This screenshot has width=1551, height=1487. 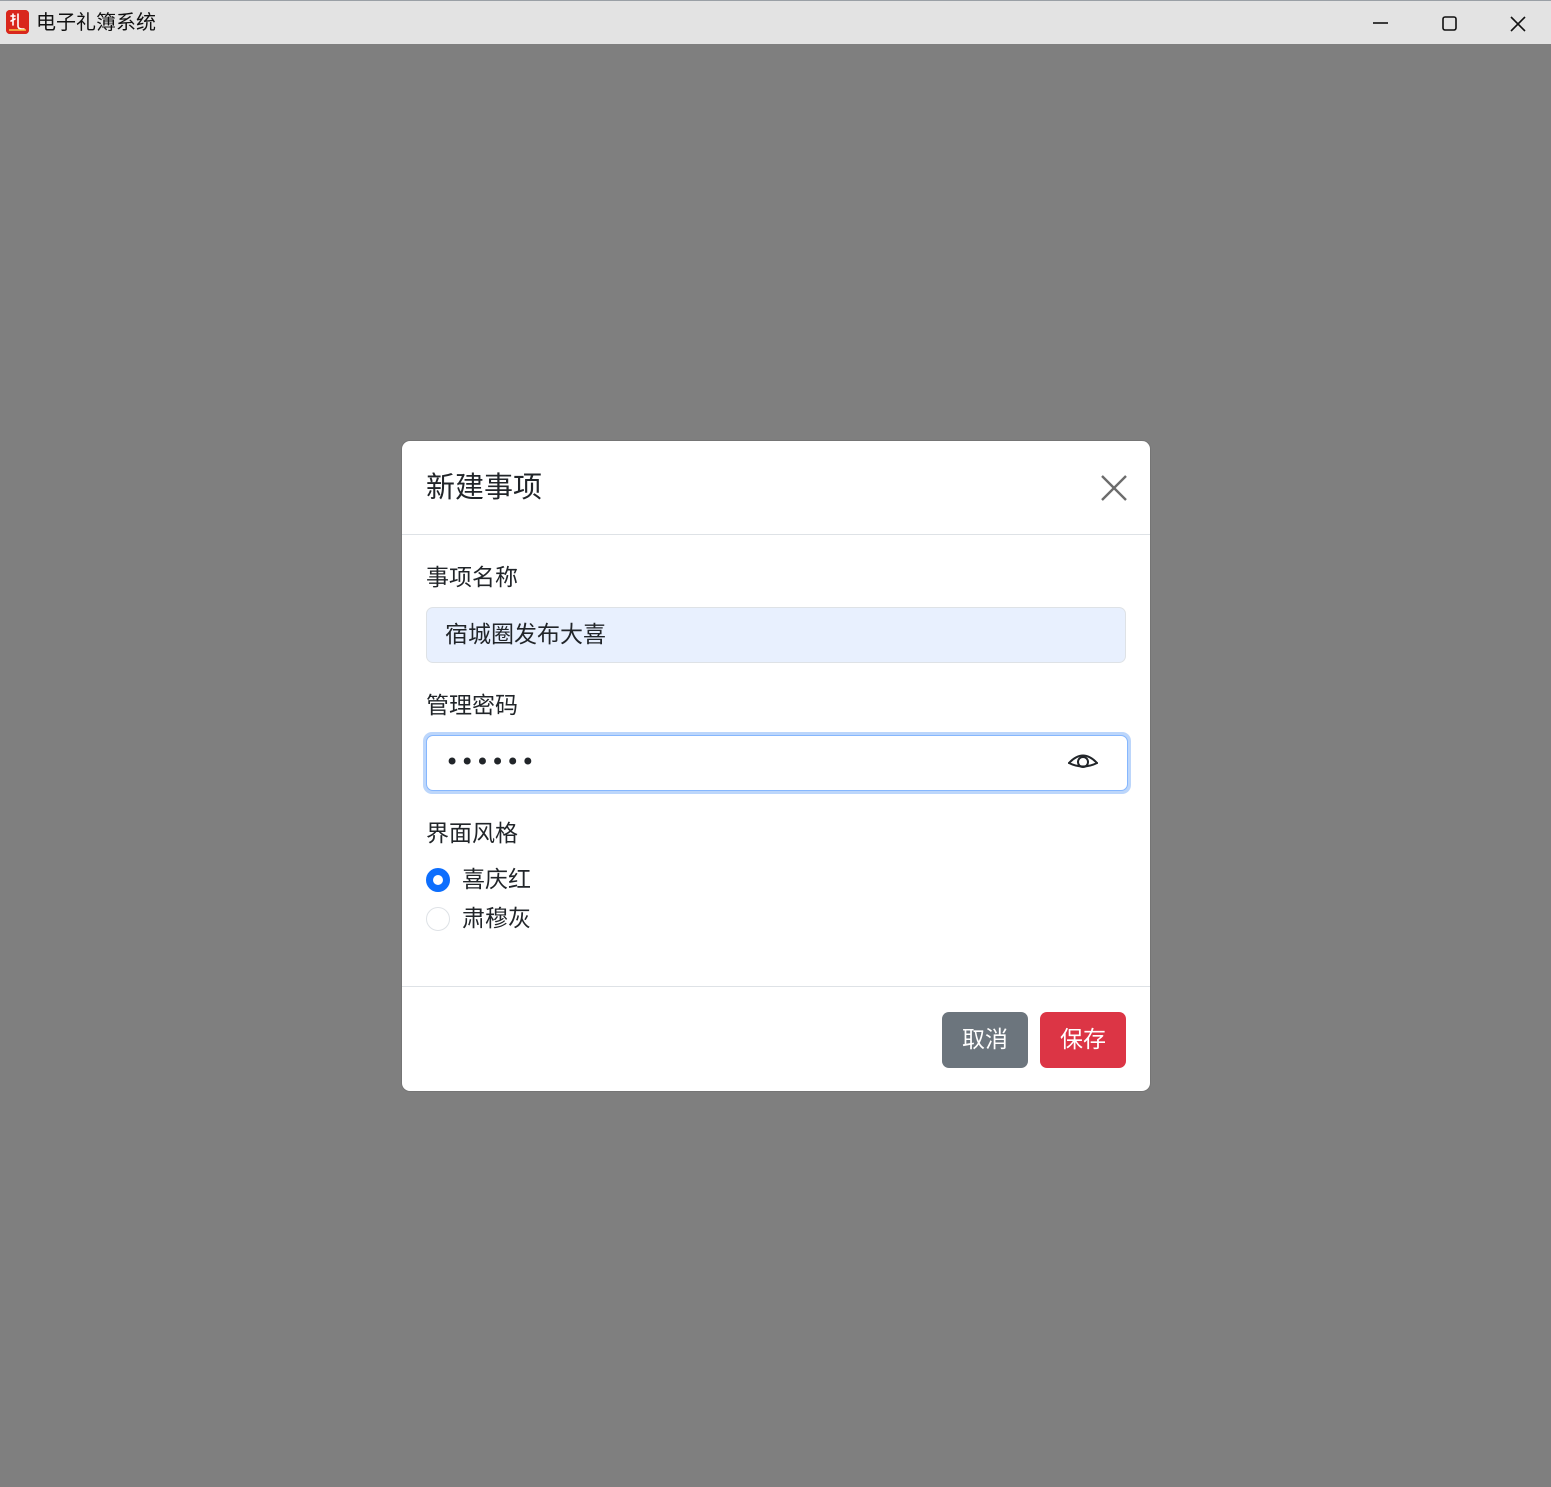 I want to click on dialog-title: 新建事项, so click(x=484, y=487).